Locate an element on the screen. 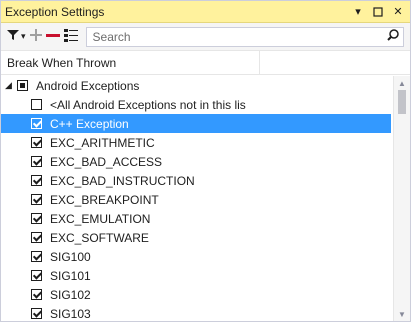 This screenshot has height=322, width=411. exception-label: C++ Exception is located at coordinates (89, 123).